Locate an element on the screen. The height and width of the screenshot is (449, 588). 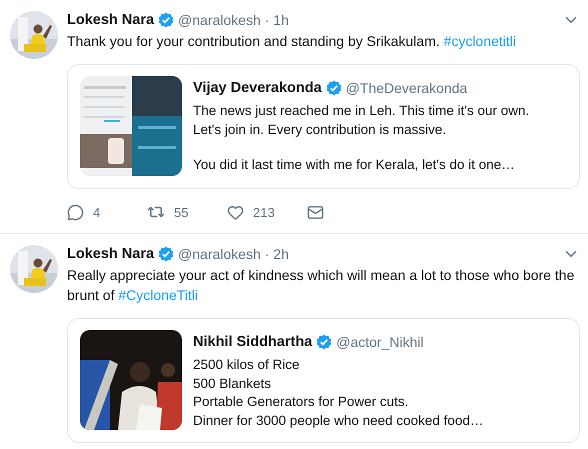
quoted-author-name: Vijay Deverakonda is located at coordinates (257, 88).